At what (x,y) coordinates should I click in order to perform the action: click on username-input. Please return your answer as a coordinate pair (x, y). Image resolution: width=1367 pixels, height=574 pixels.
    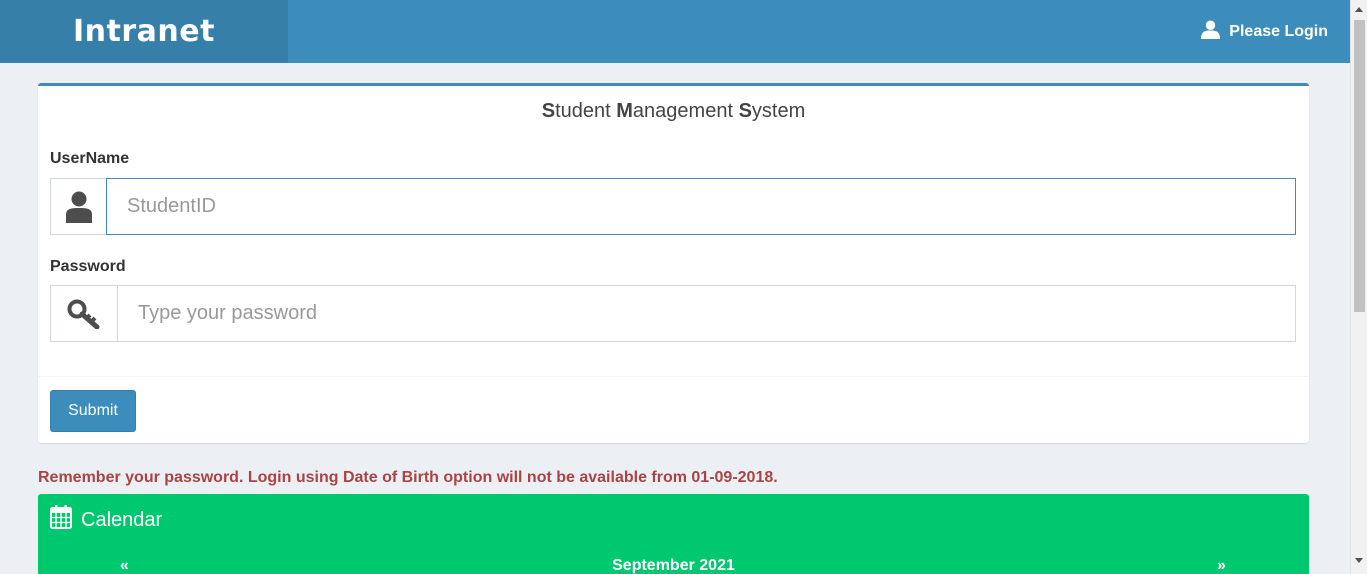
    Looking at the image, I should click on (701, 206).